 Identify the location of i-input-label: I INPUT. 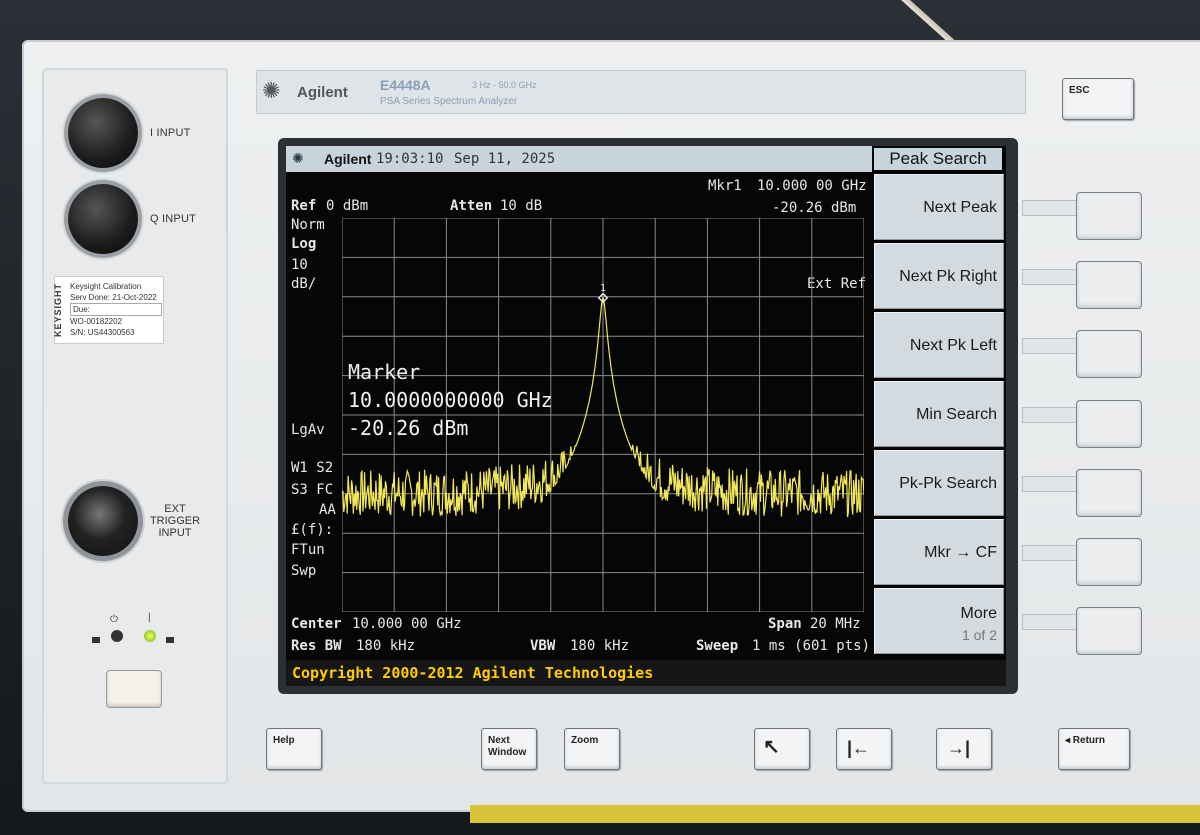
(170, 133).